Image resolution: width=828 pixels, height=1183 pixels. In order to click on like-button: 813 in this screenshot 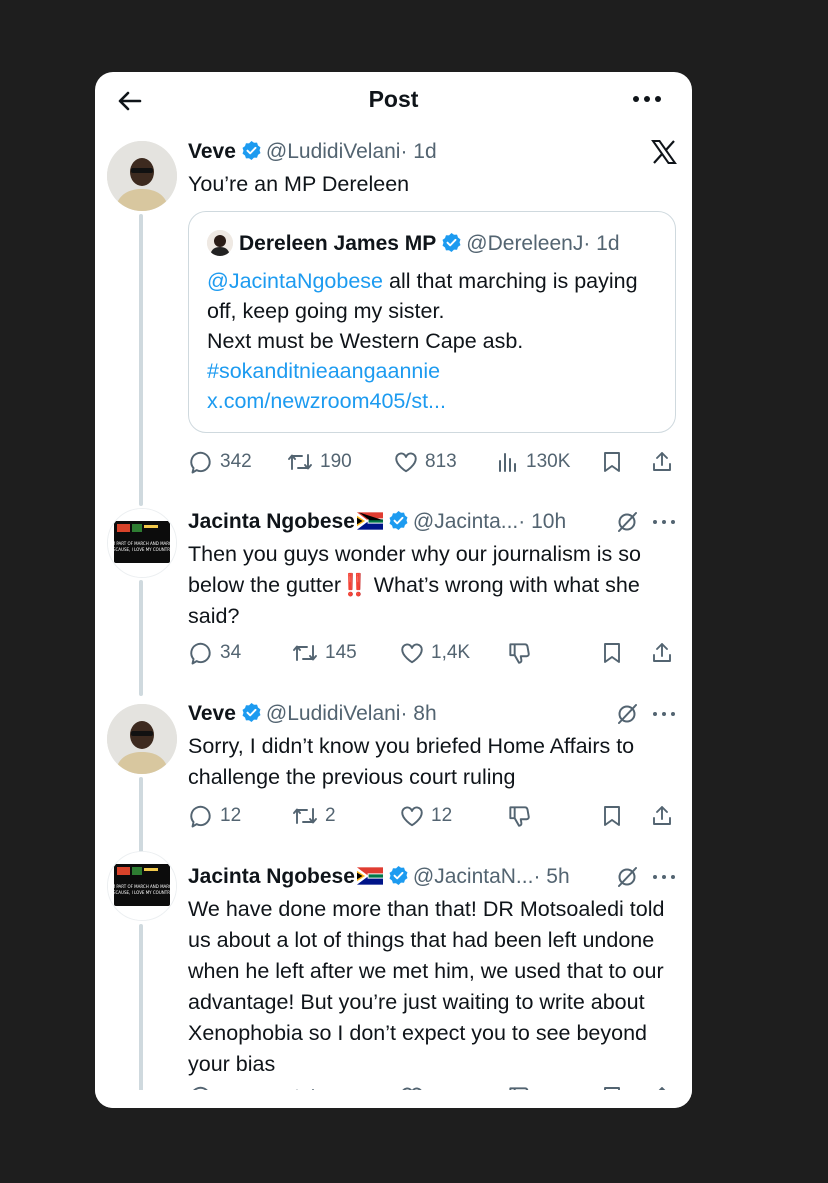, I will do `click(425, 462)`.